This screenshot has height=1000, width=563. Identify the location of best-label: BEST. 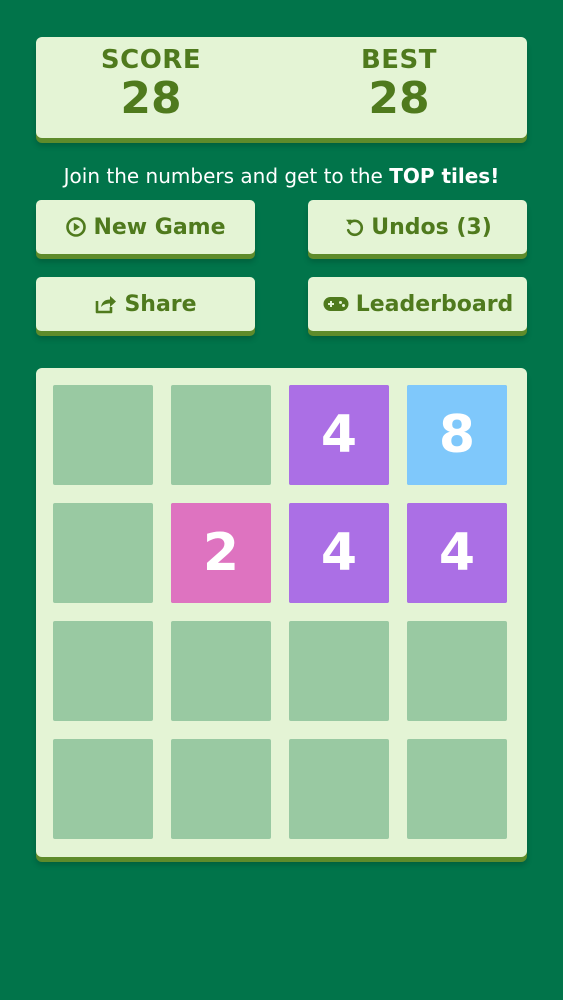
(399, 60).